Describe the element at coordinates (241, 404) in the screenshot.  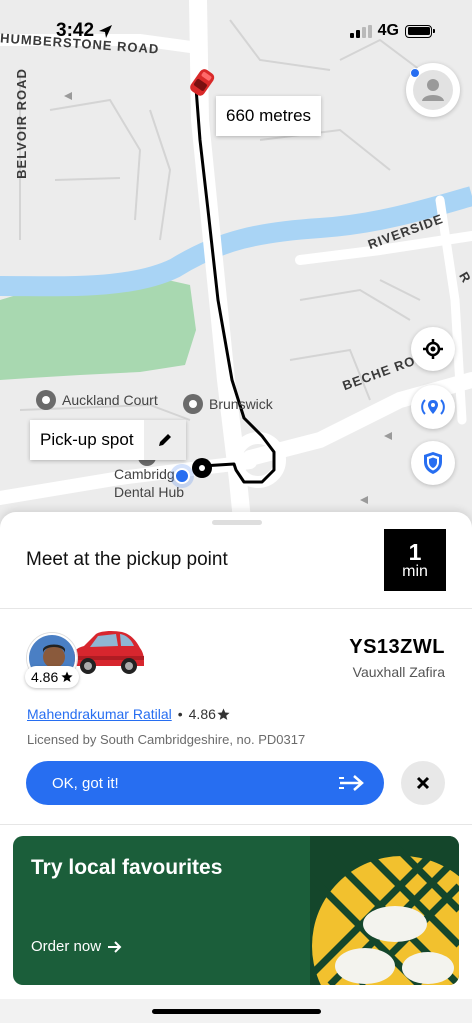
I see `poi-label: Brunswick` at that location.